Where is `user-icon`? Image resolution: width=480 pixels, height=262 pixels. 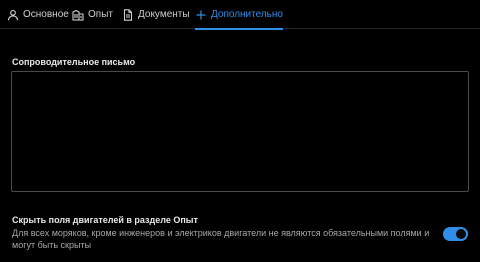 user-icon is located at coordinates (13, 15).